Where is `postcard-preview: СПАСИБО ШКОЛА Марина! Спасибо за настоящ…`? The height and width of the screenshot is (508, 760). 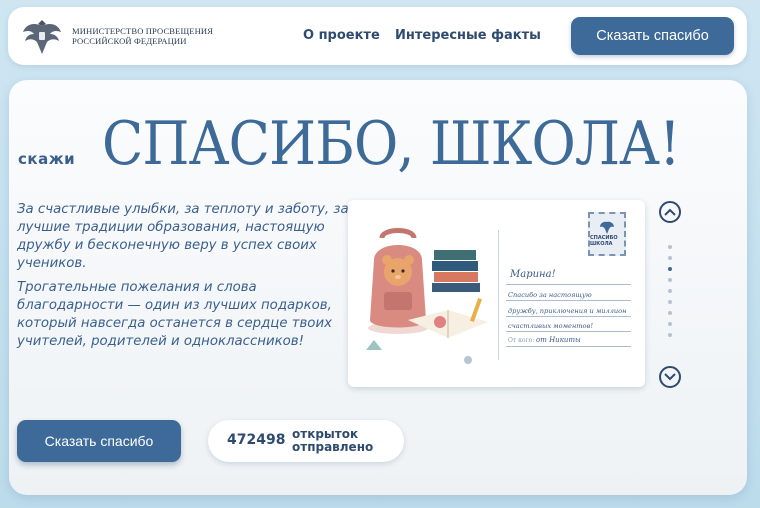
postcard-preview: СПАСИБО ШКОЛА Марина! Спасибо за настоящ… is located at coordinates (496, 293).